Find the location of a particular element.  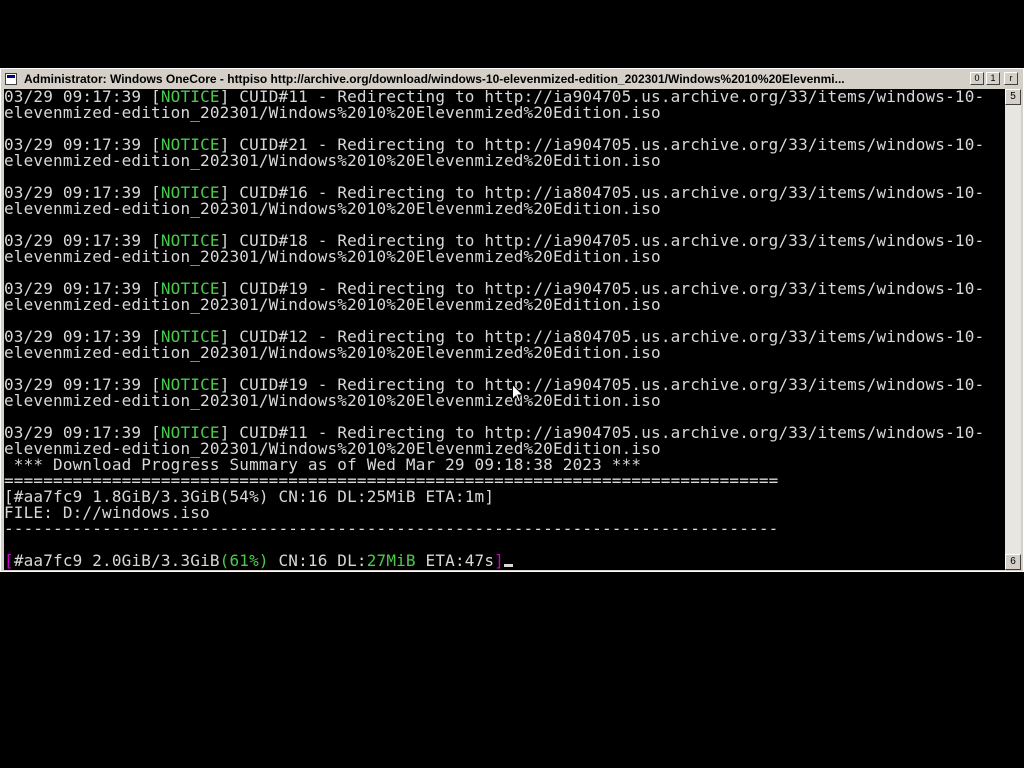

status-close-bracket: ] is located at coordinates (499, 560).